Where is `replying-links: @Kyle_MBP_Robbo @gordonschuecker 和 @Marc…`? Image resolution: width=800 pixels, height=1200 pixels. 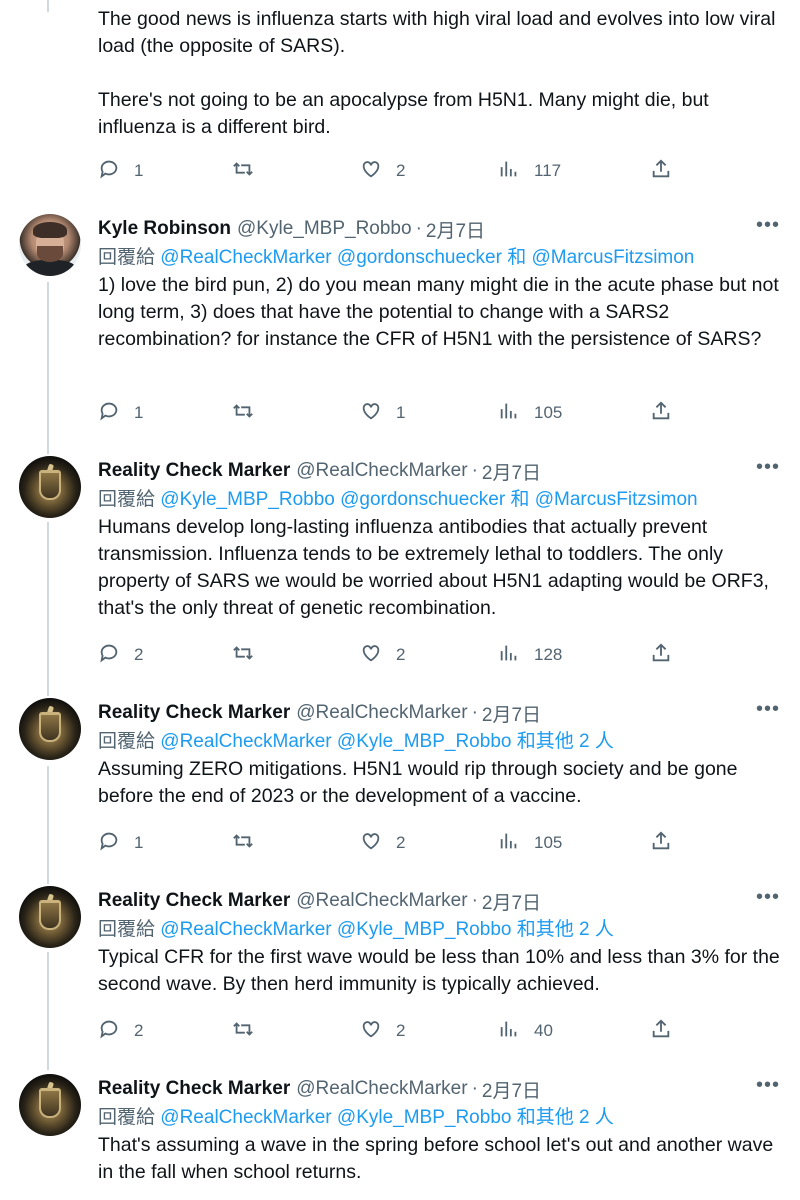
replying-links: @Kyle_MBP_Robbo @gordonschuecker 和 @Marc… is located at coordinates (428, 499).